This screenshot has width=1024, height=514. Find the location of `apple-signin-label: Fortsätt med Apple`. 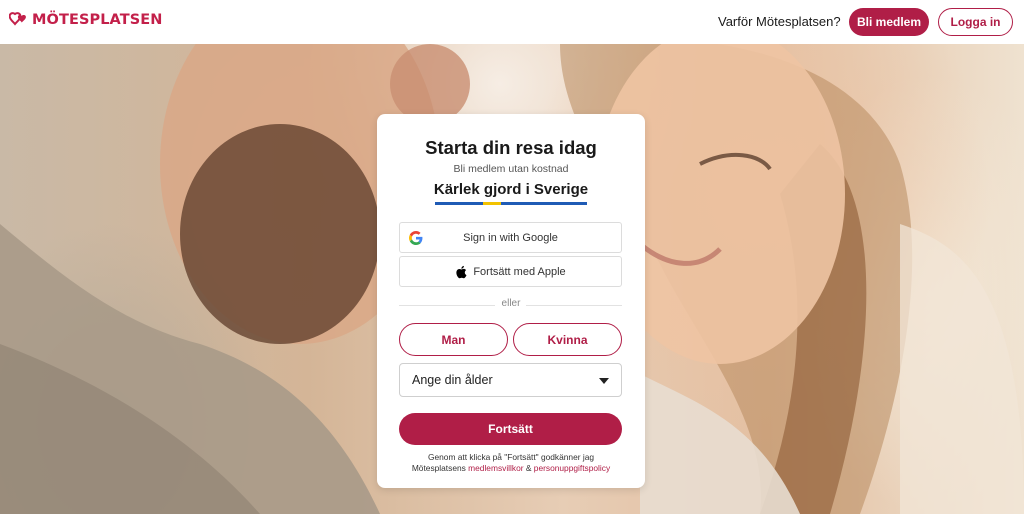

apple-signin-label: Fortsätt med Apple is located at coordinates (519, 271).